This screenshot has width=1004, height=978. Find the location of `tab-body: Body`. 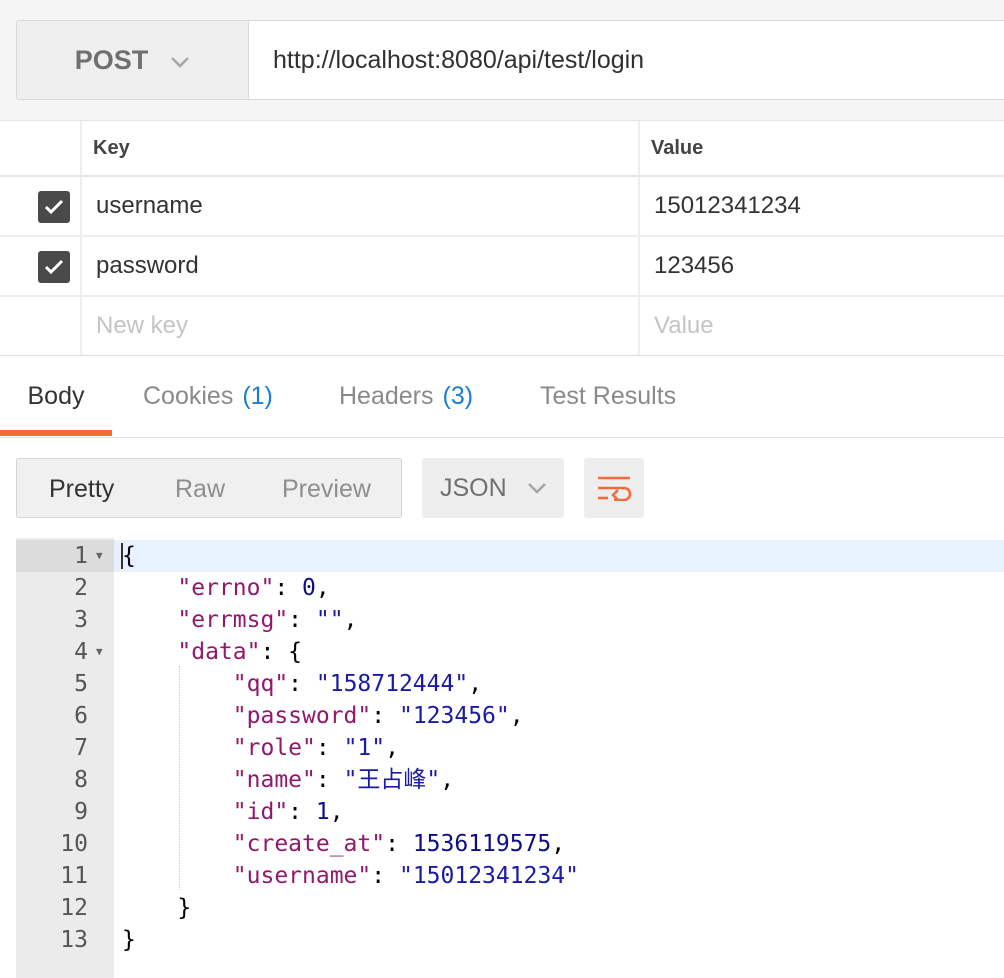

tab-body: Body is located at coordinates (56, 396).